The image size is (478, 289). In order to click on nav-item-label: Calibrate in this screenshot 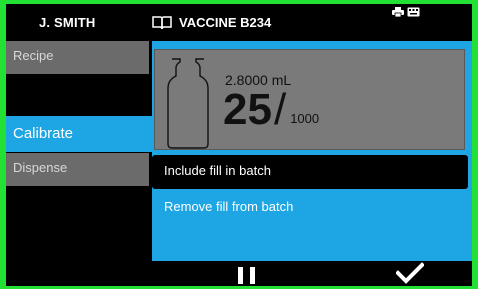, I will do `click(43, 133)`.